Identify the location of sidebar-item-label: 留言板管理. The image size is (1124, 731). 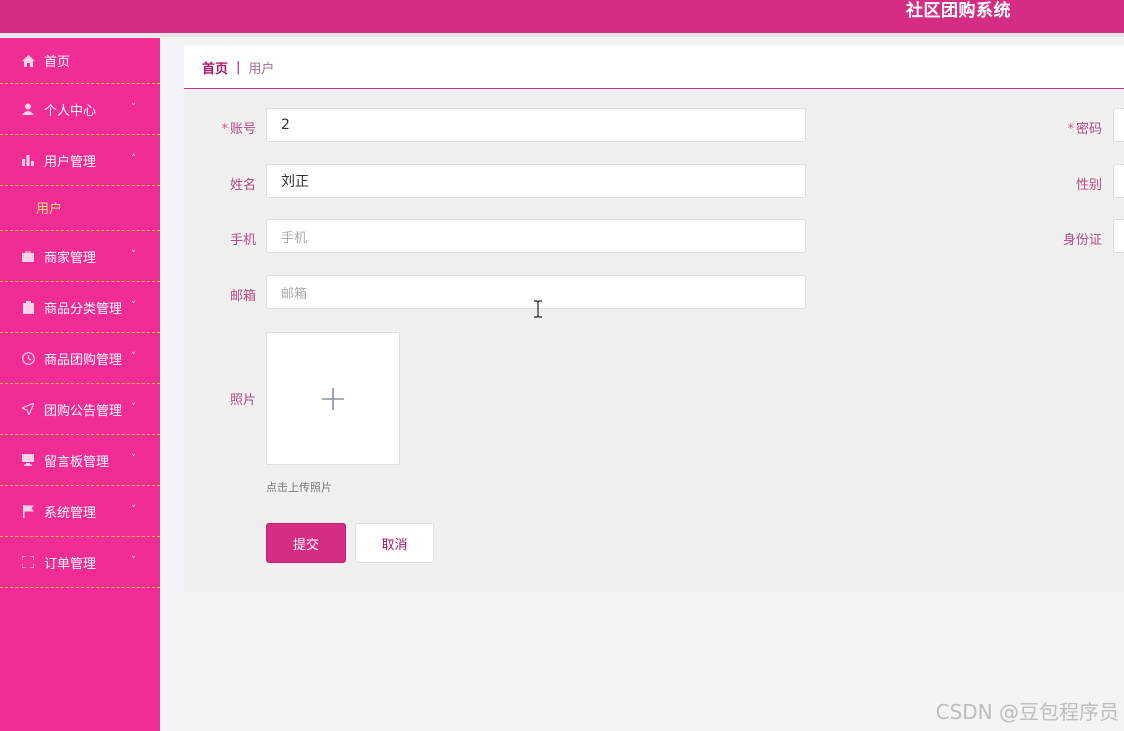
(77, 462).